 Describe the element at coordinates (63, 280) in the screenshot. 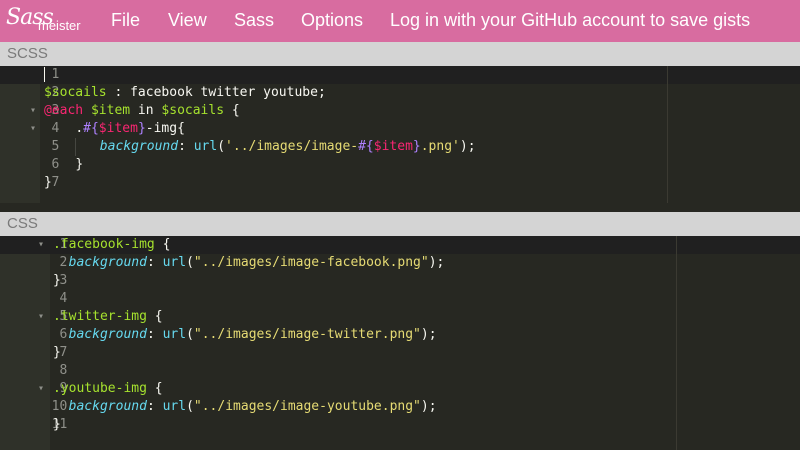

I see `line-number: 3` at that location.